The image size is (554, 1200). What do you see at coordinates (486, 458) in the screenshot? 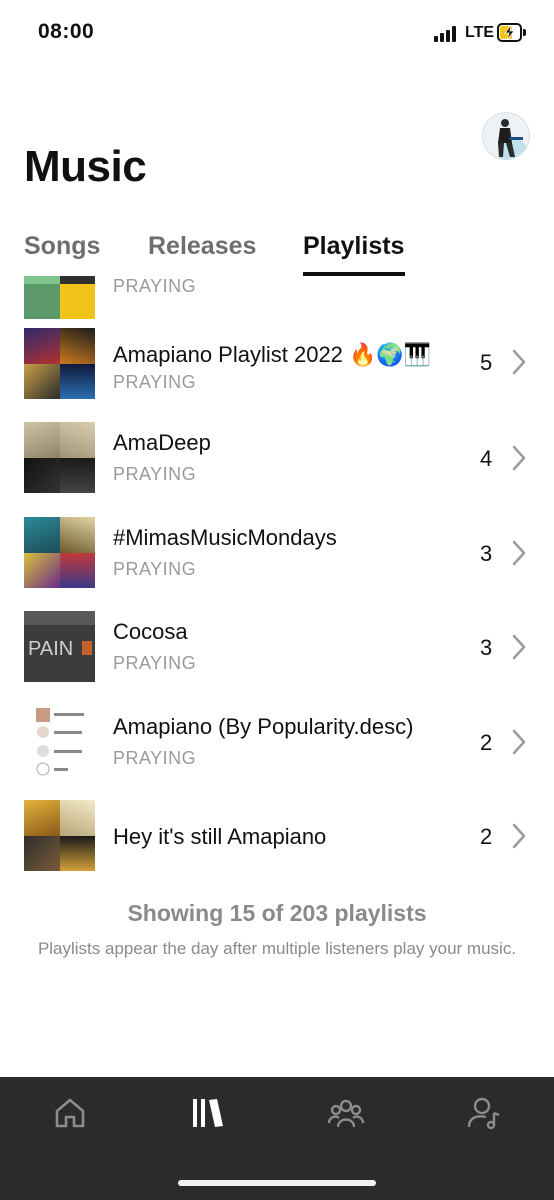
I see `playlist-count: 4` at bounding box center [486, 458].